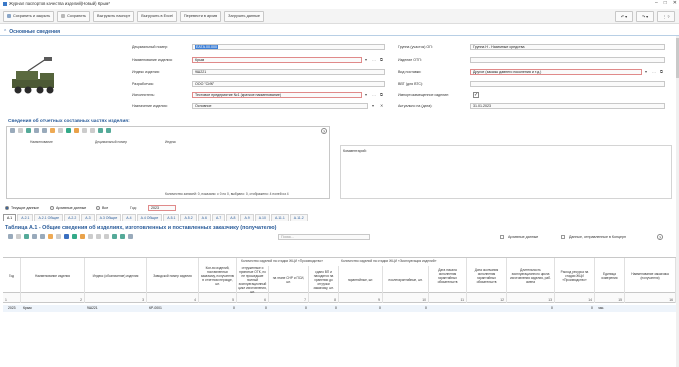 The height and width of the screenshot is (367, 679). What do you see at coordinates (476, 95) in the screenshot?
I see `import-checkbox: ✓` at bounding box center [476, 95].